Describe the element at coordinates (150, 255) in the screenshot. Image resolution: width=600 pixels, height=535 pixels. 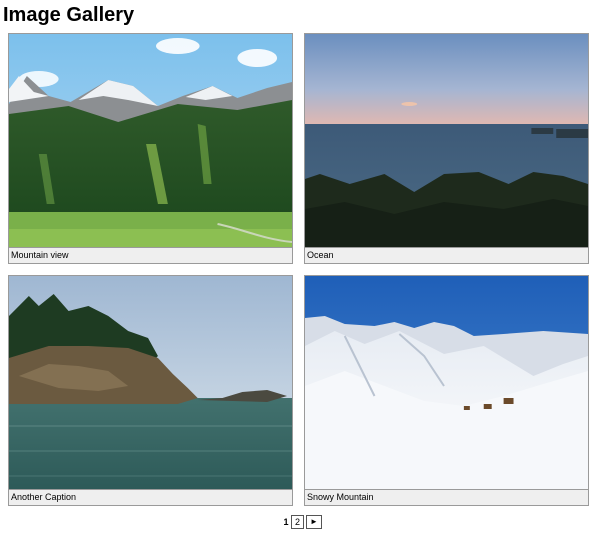
I see `gallery-caption: Mountain view` at that location.